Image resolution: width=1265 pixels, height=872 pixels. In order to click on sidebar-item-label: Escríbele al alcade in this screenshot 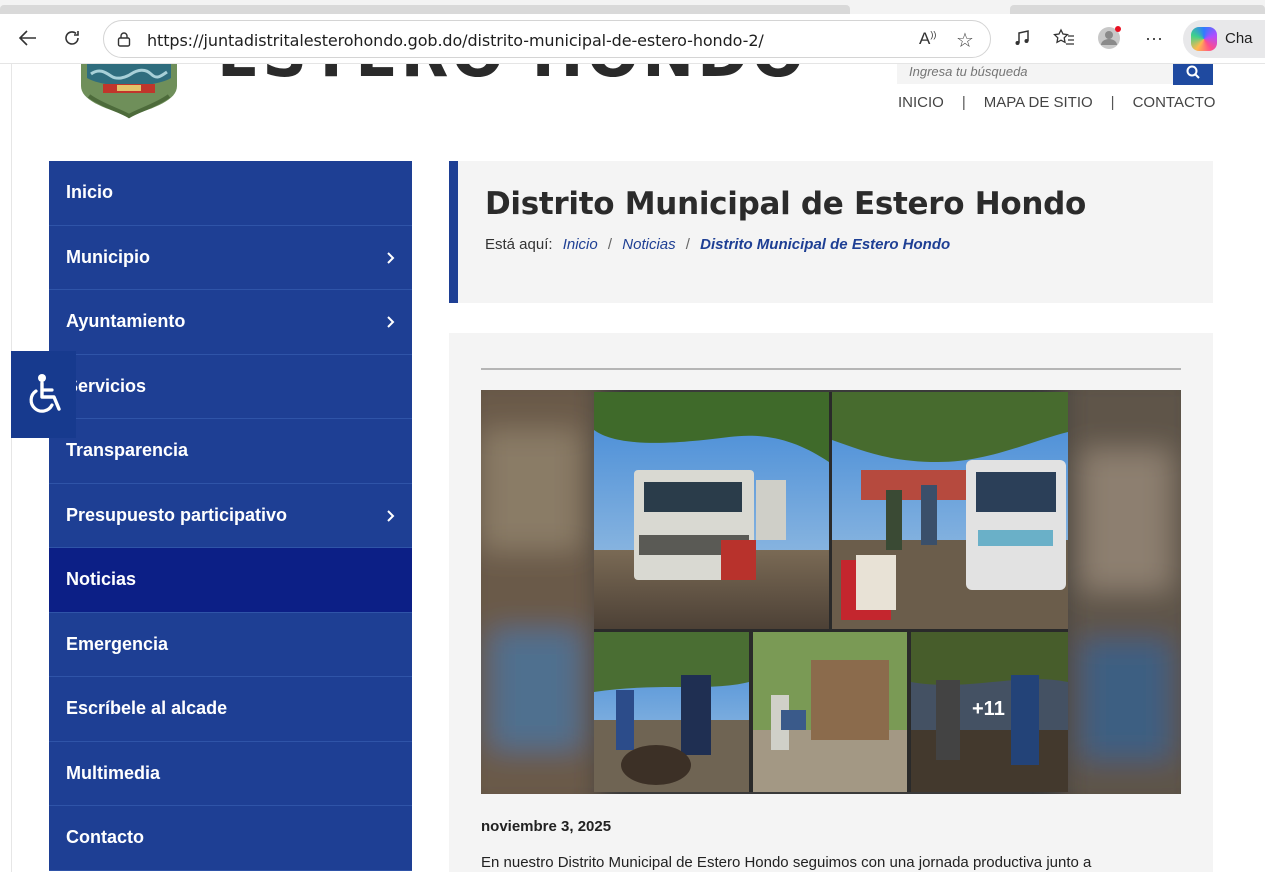, I will do `click(147, 708)`.